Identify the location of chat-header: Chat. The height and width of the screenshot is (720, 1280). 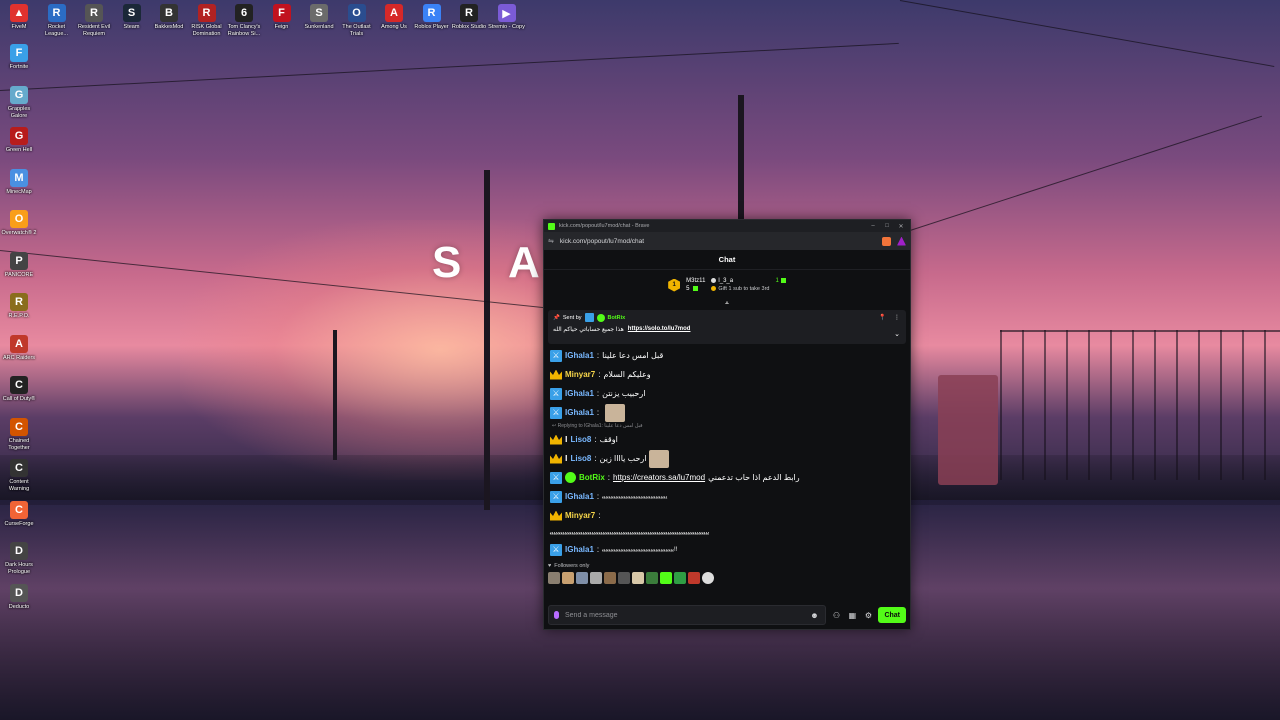
(727, 260).